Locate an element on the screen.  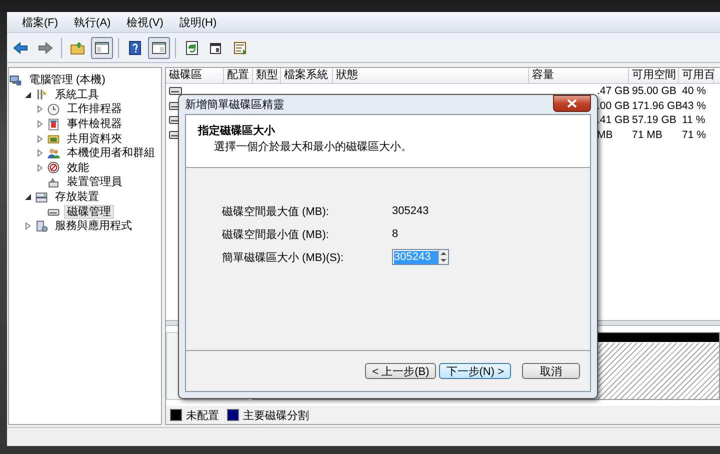
tree-item: 系統工具 is located at coordinates (77, 95).